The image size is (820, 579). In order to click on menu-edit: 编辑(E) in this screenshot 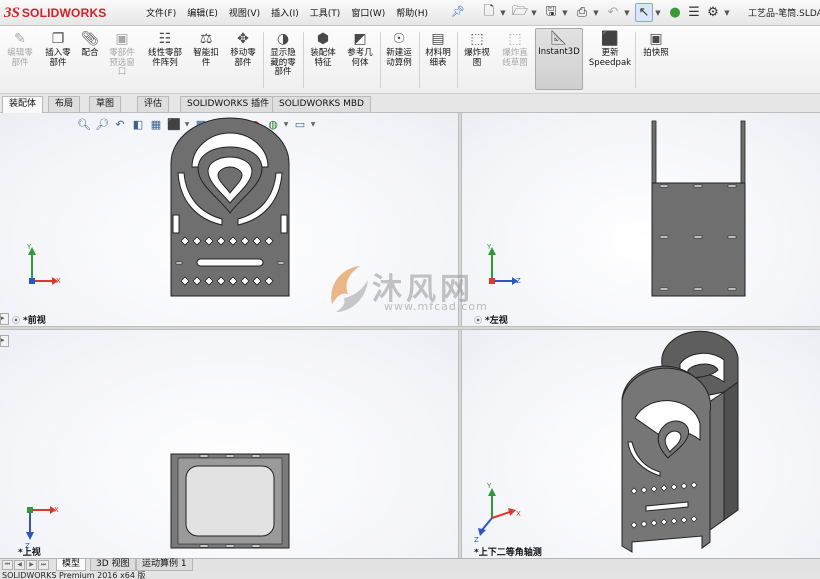, I will do `click(202, 12)`.